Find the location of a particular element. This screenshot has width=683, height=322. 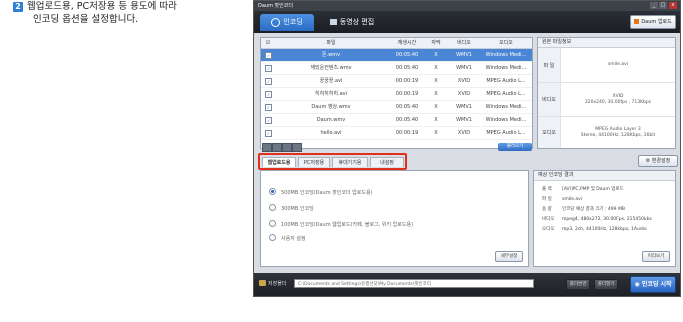

tab-encoding: 인코딩 is located at coordinates (287, 22).